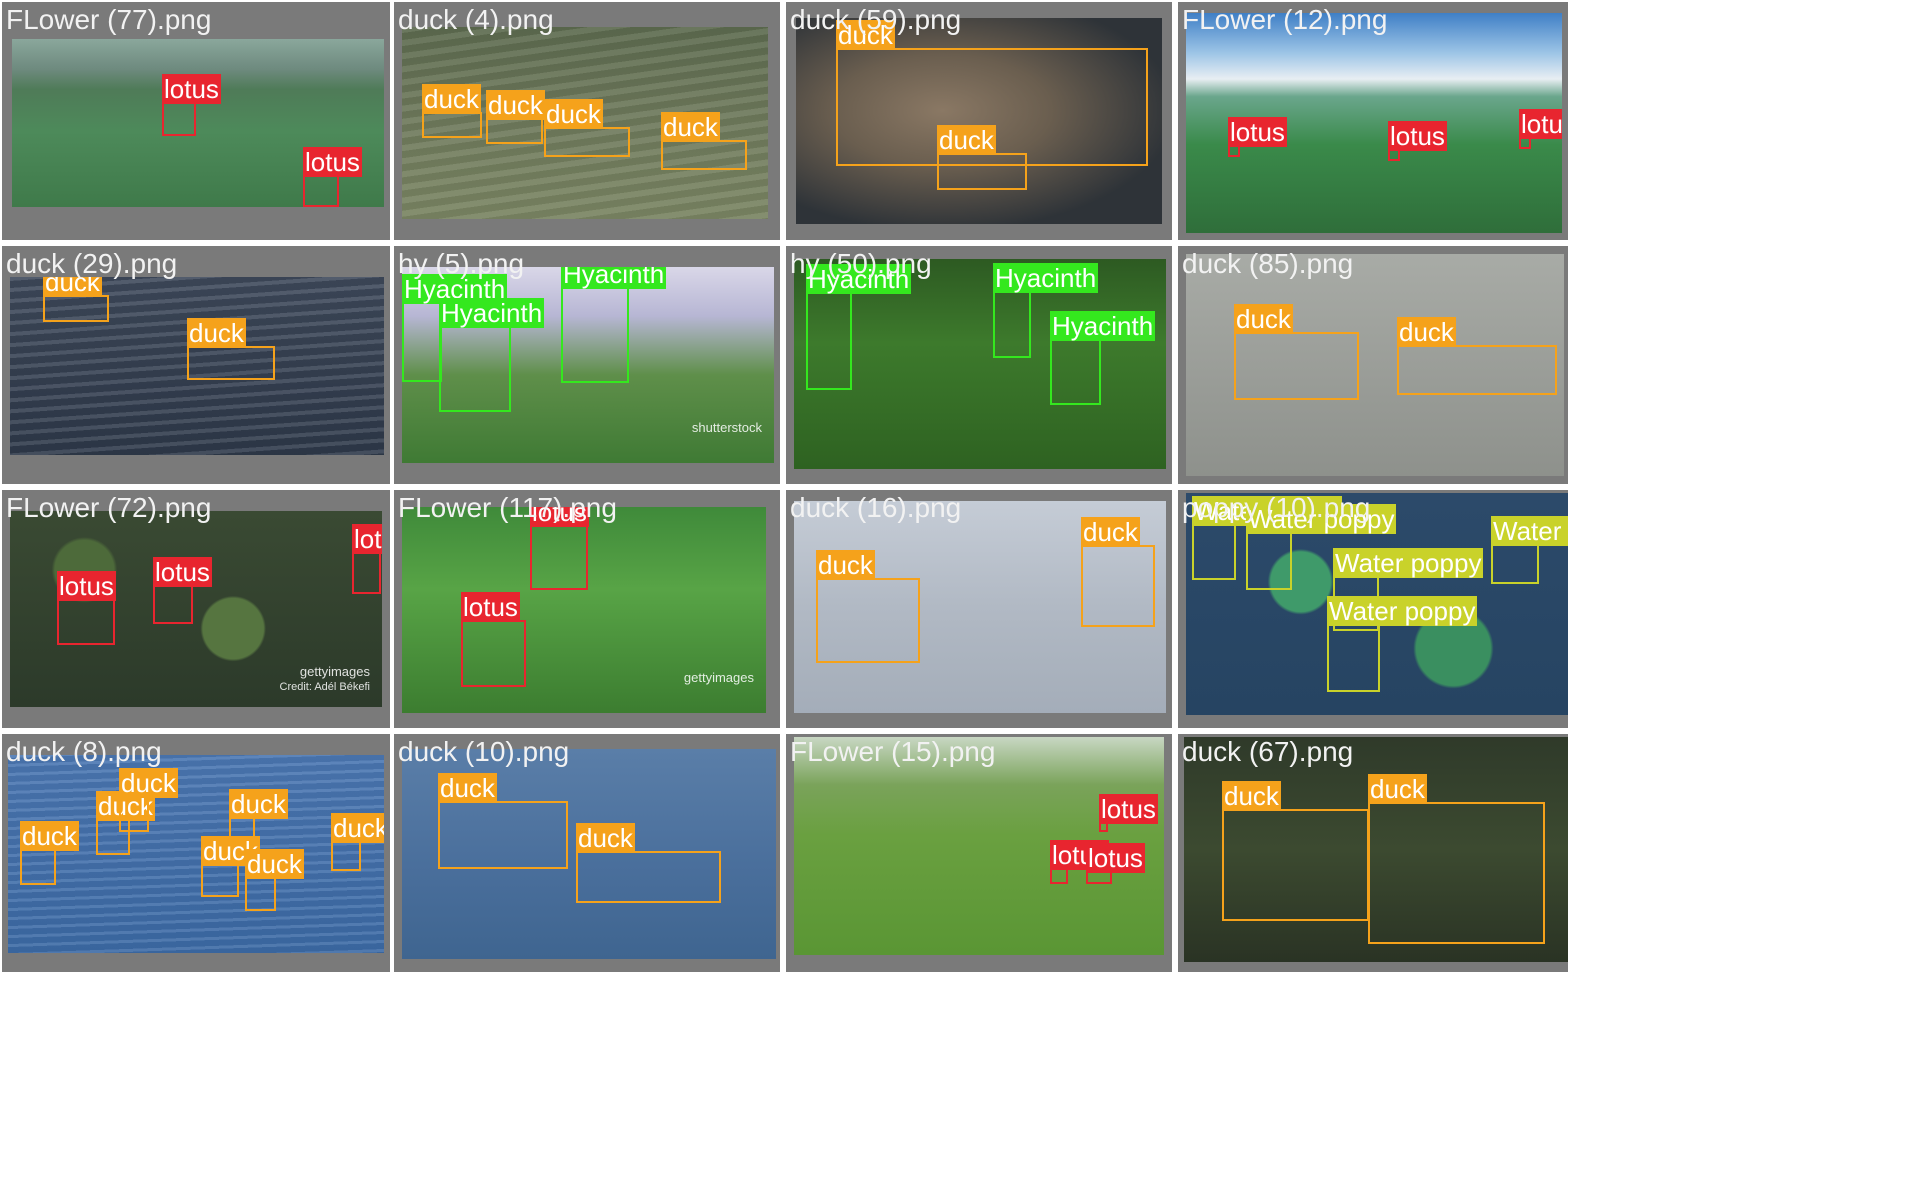 The height and width of the screenshot is (1192, 1920). I want to click on result-cell: duck duck duck (10).png, so click(587, 853).